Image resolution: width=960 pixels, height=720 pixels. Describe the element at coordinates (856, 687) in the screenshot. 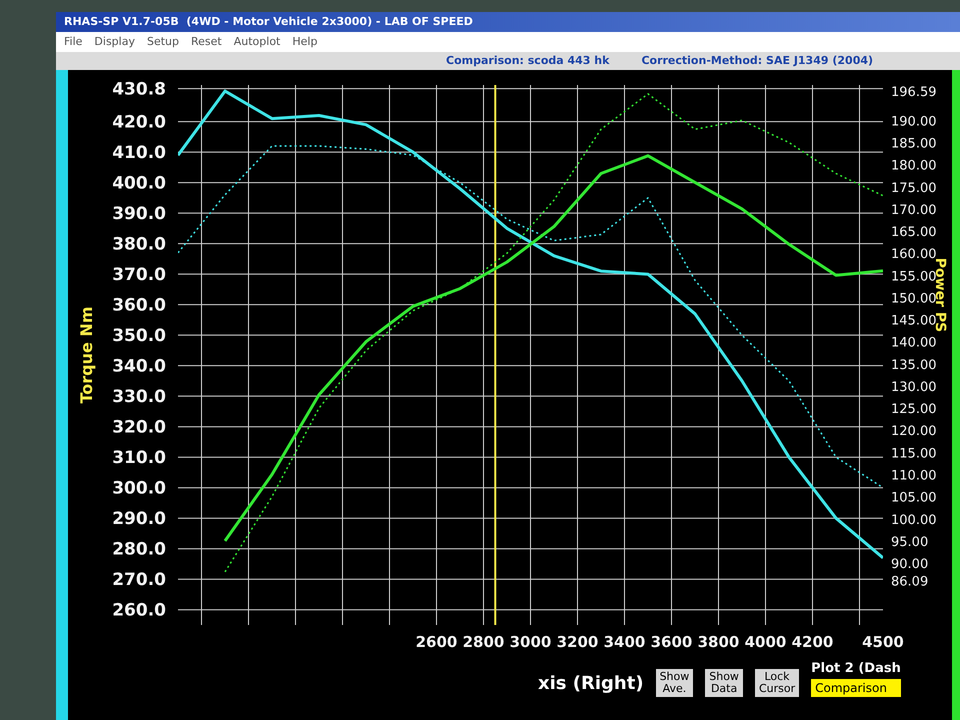

I see `plot-select: Comparison` at that location.